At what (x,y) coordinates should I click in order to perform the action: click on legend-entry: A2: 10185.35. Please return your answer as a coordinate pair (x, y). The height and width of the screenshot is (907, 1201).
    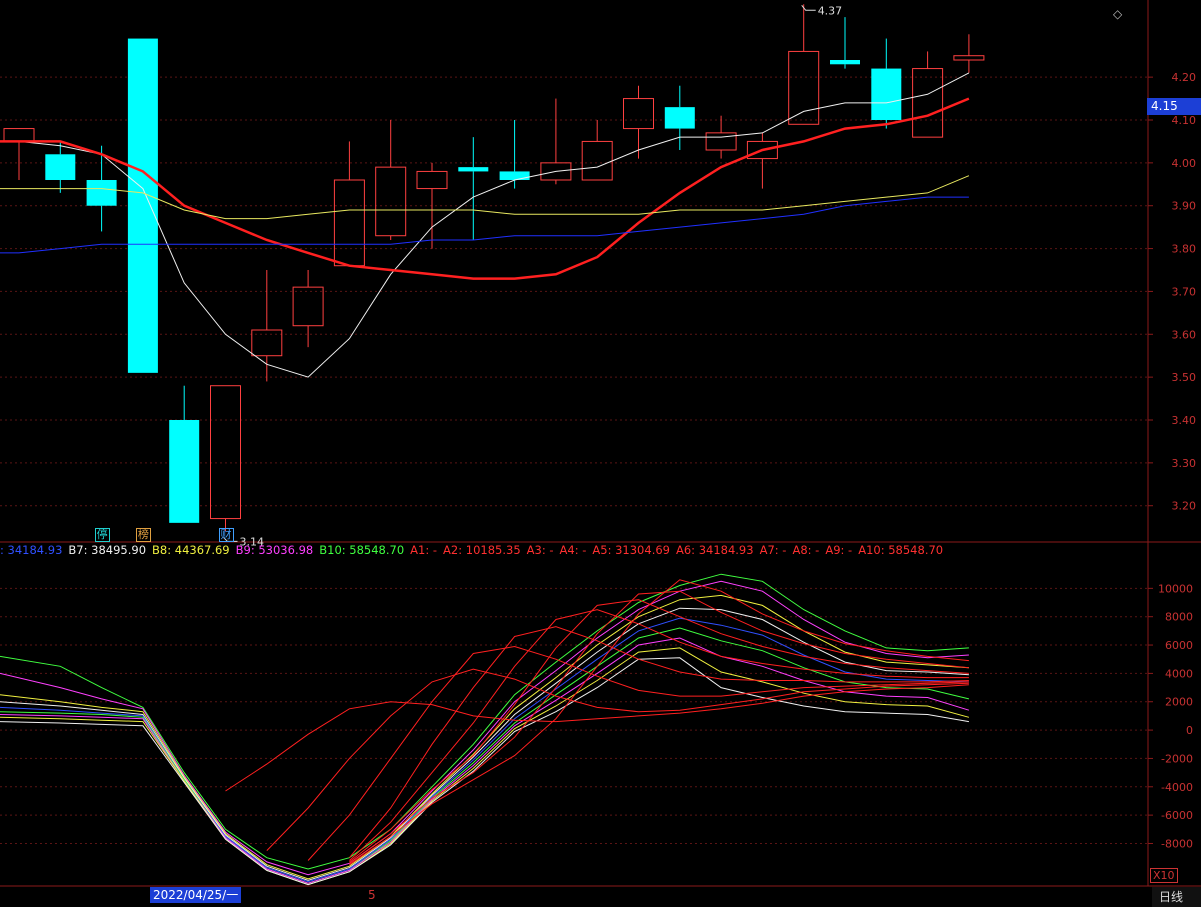
    Looking at the image, I should click on (482, 550).